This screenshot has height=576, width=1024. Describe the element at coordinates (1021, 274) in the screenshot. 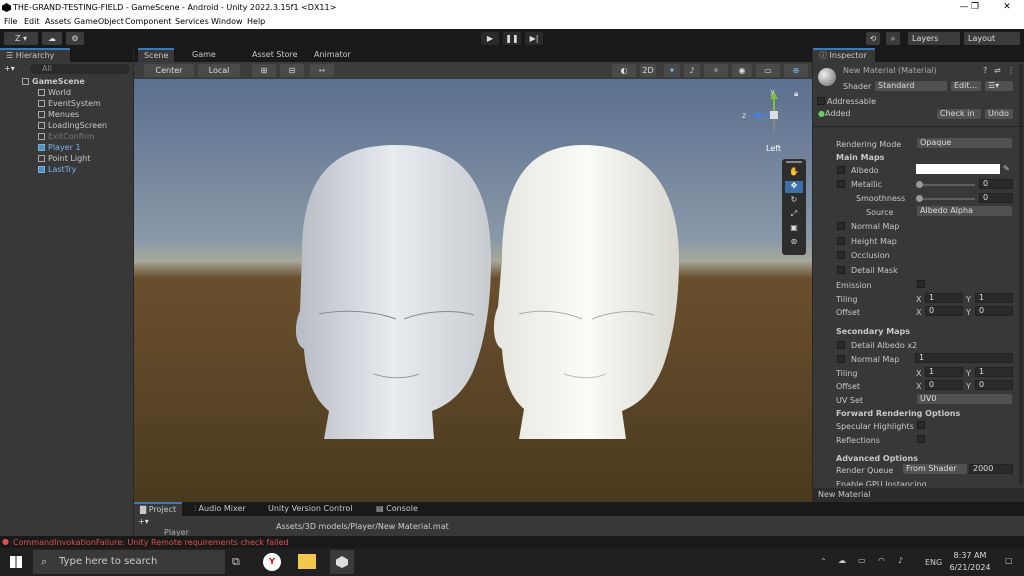

I see `inspector-scrollbar` at that location.